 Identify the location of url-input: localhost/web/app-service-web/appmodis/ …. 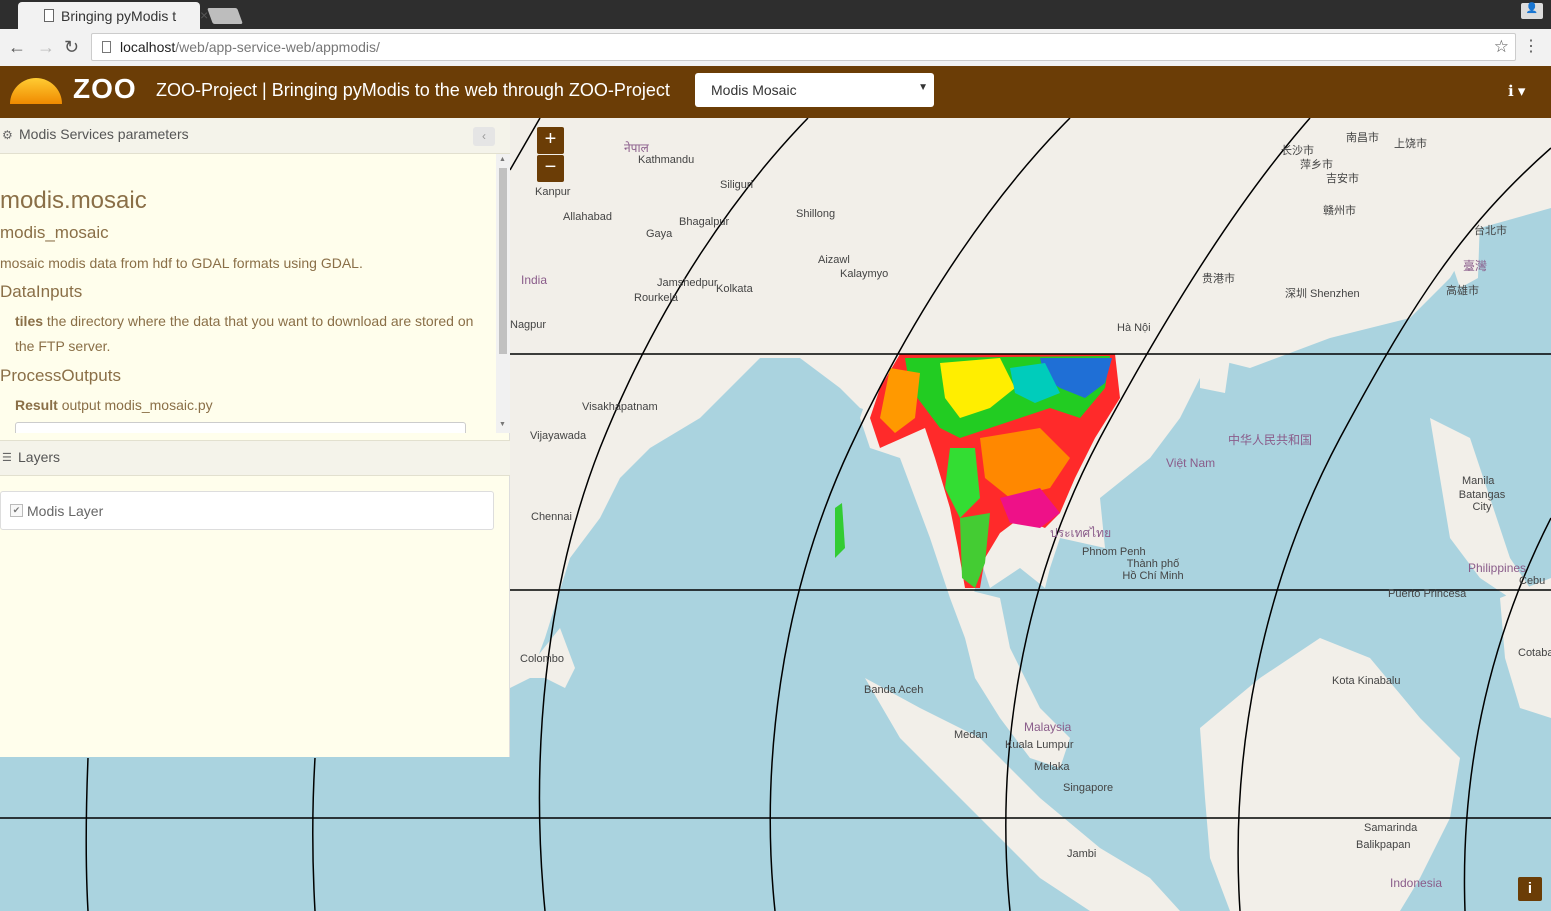
(803, 47).